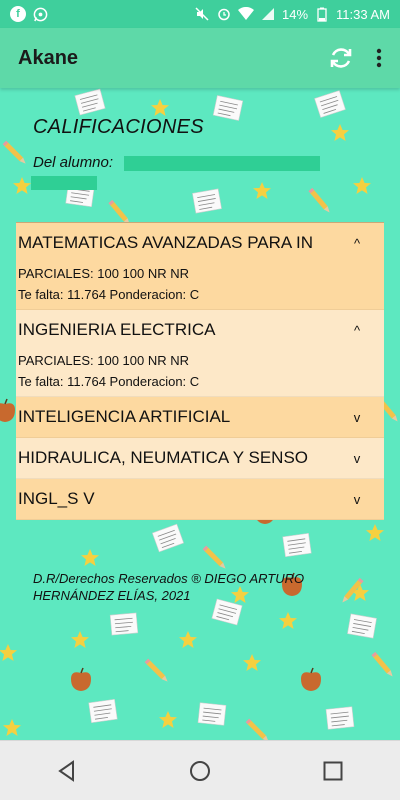 Image resolution: width=400 pixels, height=800 pixels. Describe the element at coordinates (200, 499) in the screenshot. I see `course-item: INGL_S V v` at that location.